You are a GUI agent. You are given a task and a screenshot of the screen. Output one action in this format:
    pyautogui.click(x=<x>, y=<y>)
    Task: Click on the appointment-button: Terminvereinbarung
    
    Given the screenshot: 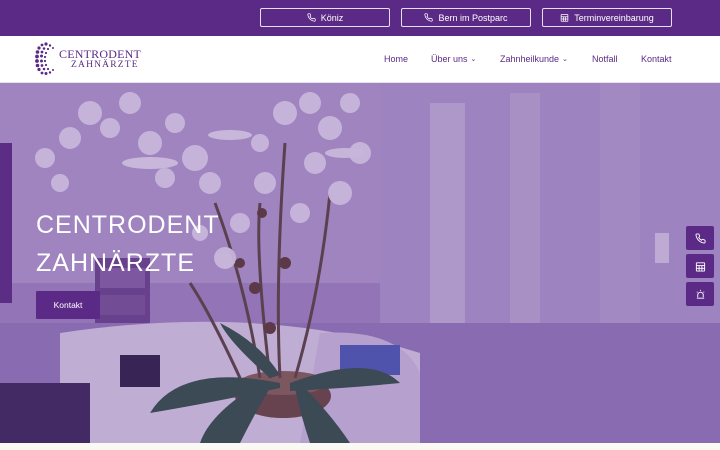 What is the action you would take?
    pyautogui.click(x=607, y=17)
    